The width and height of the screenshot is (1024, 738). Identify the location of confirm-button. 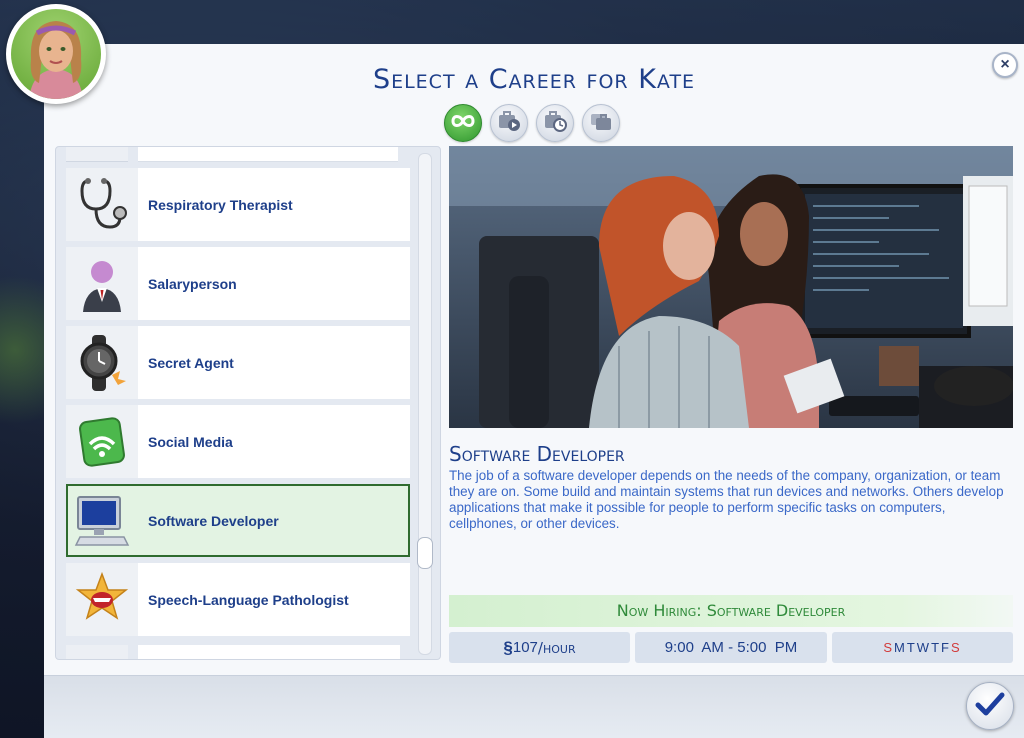
(990, 706).